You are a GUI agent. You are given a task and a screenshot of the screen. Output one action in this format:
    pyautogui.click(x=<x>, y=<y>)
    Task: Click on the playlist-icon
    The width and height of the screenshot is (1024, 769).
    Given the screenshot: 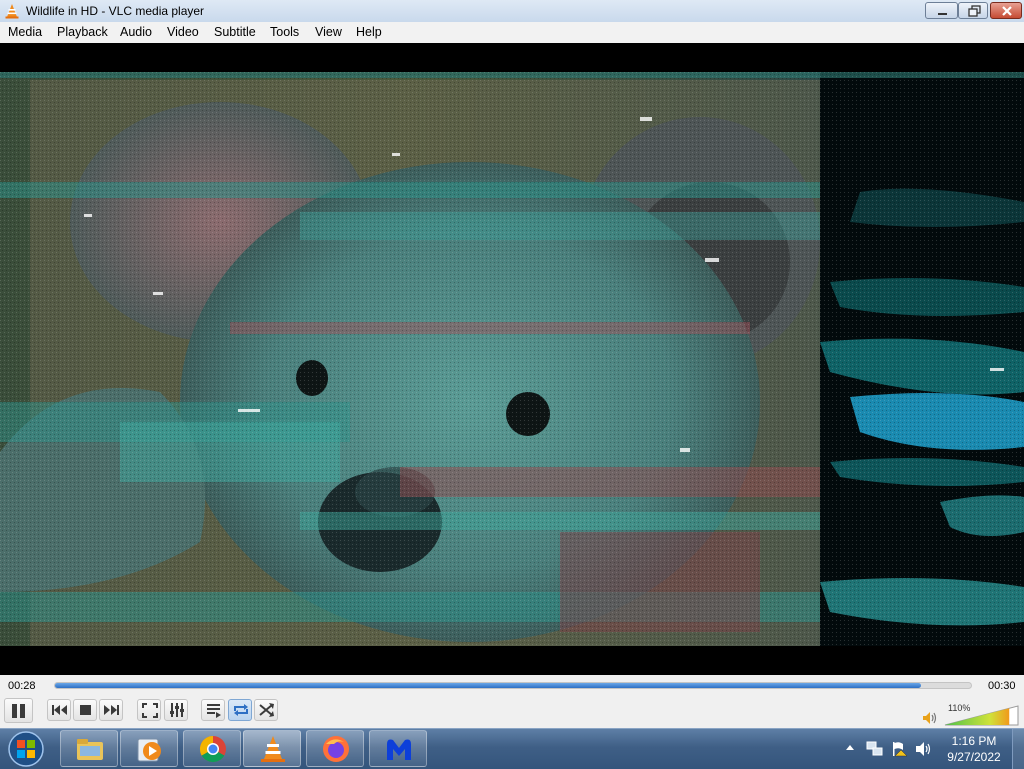 What is the action you would take?
    pyautogui.click(x=214, y=711)
    